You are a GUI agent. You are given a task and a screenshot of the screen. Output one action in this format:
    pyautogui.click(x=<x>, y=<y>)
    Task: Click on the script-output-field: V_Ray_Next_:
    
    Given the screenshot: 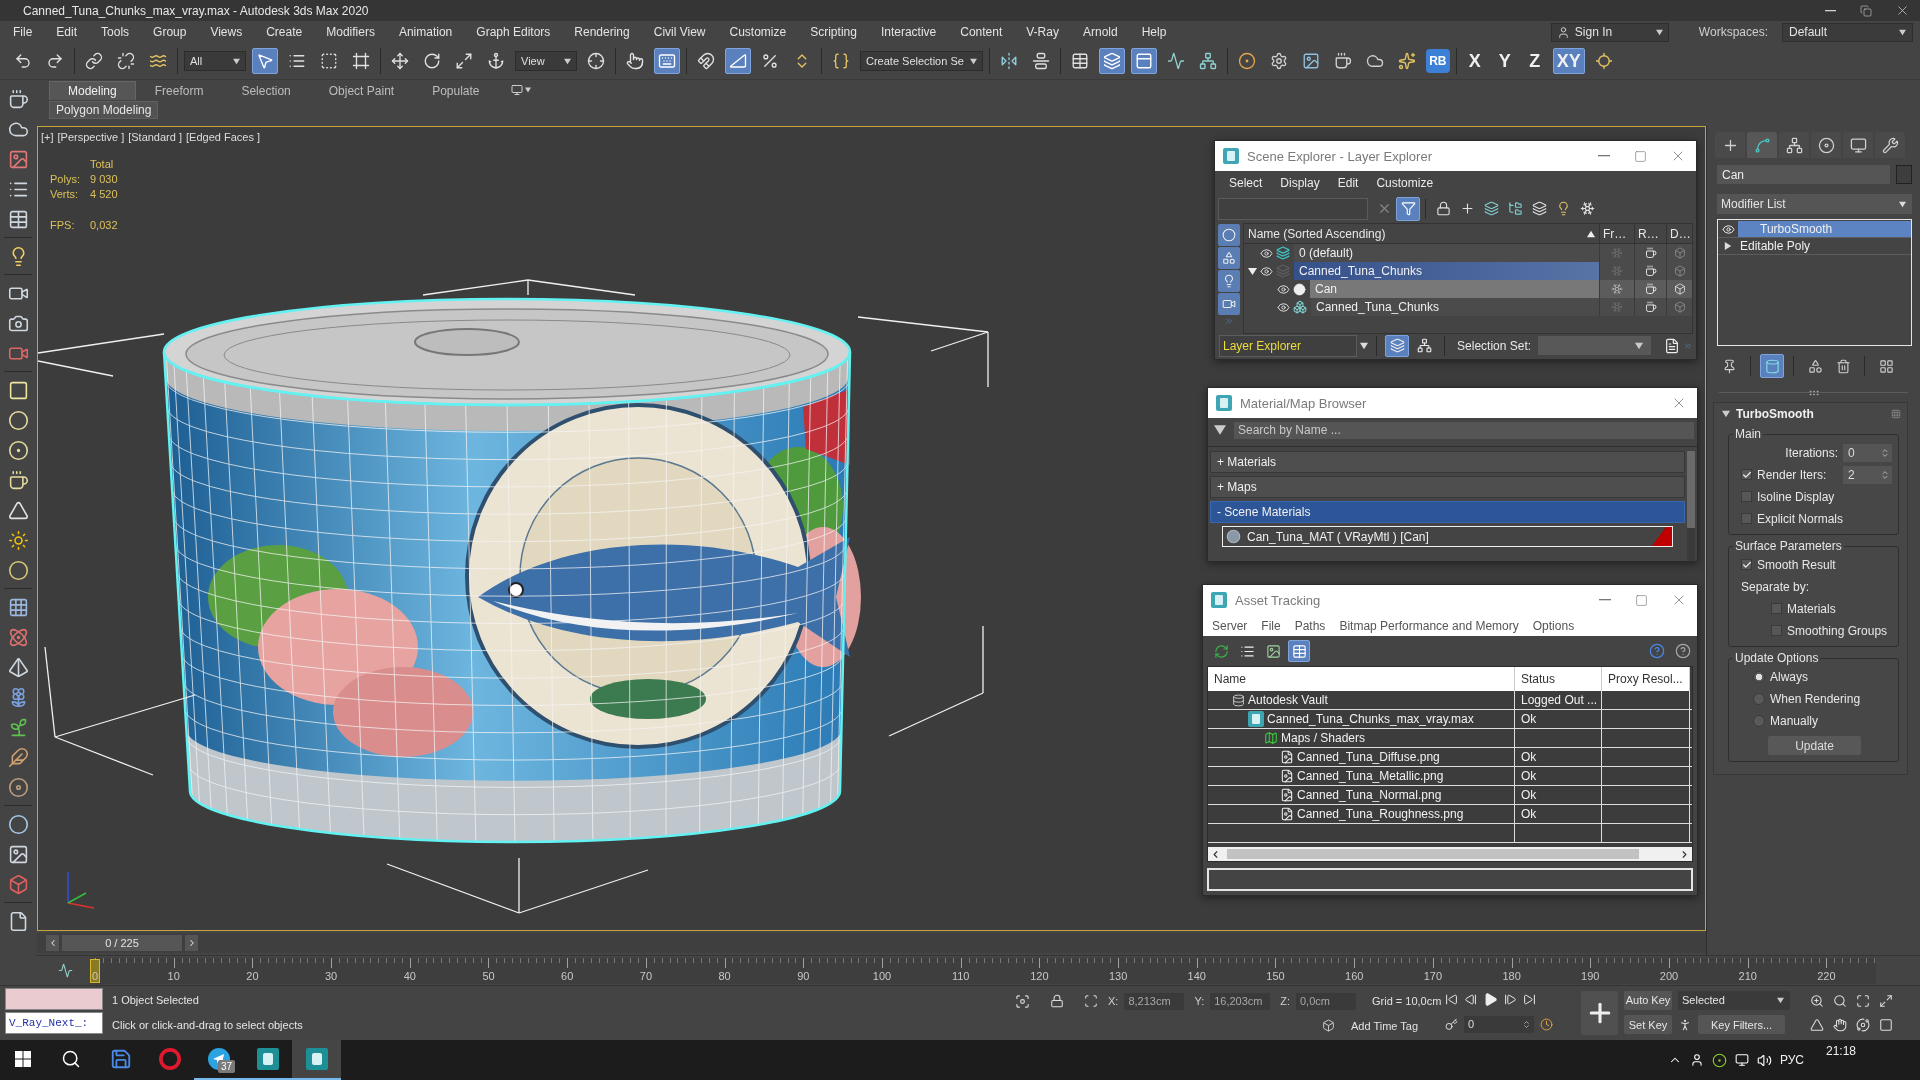 What is the action you would take?
    pyautogui.click(x=54, y=1023)
    